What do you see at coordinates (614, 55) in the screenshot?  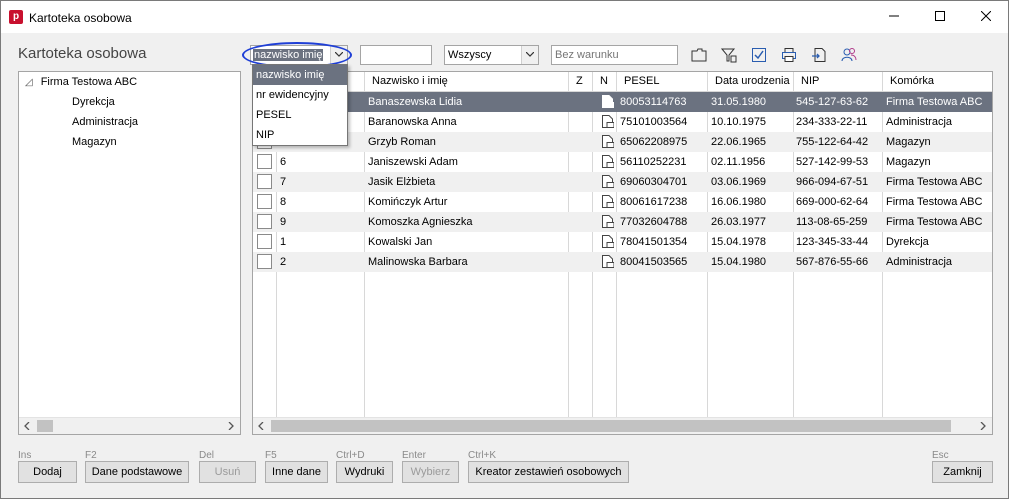 I see `condition-input` at bounding box center [614, 55].